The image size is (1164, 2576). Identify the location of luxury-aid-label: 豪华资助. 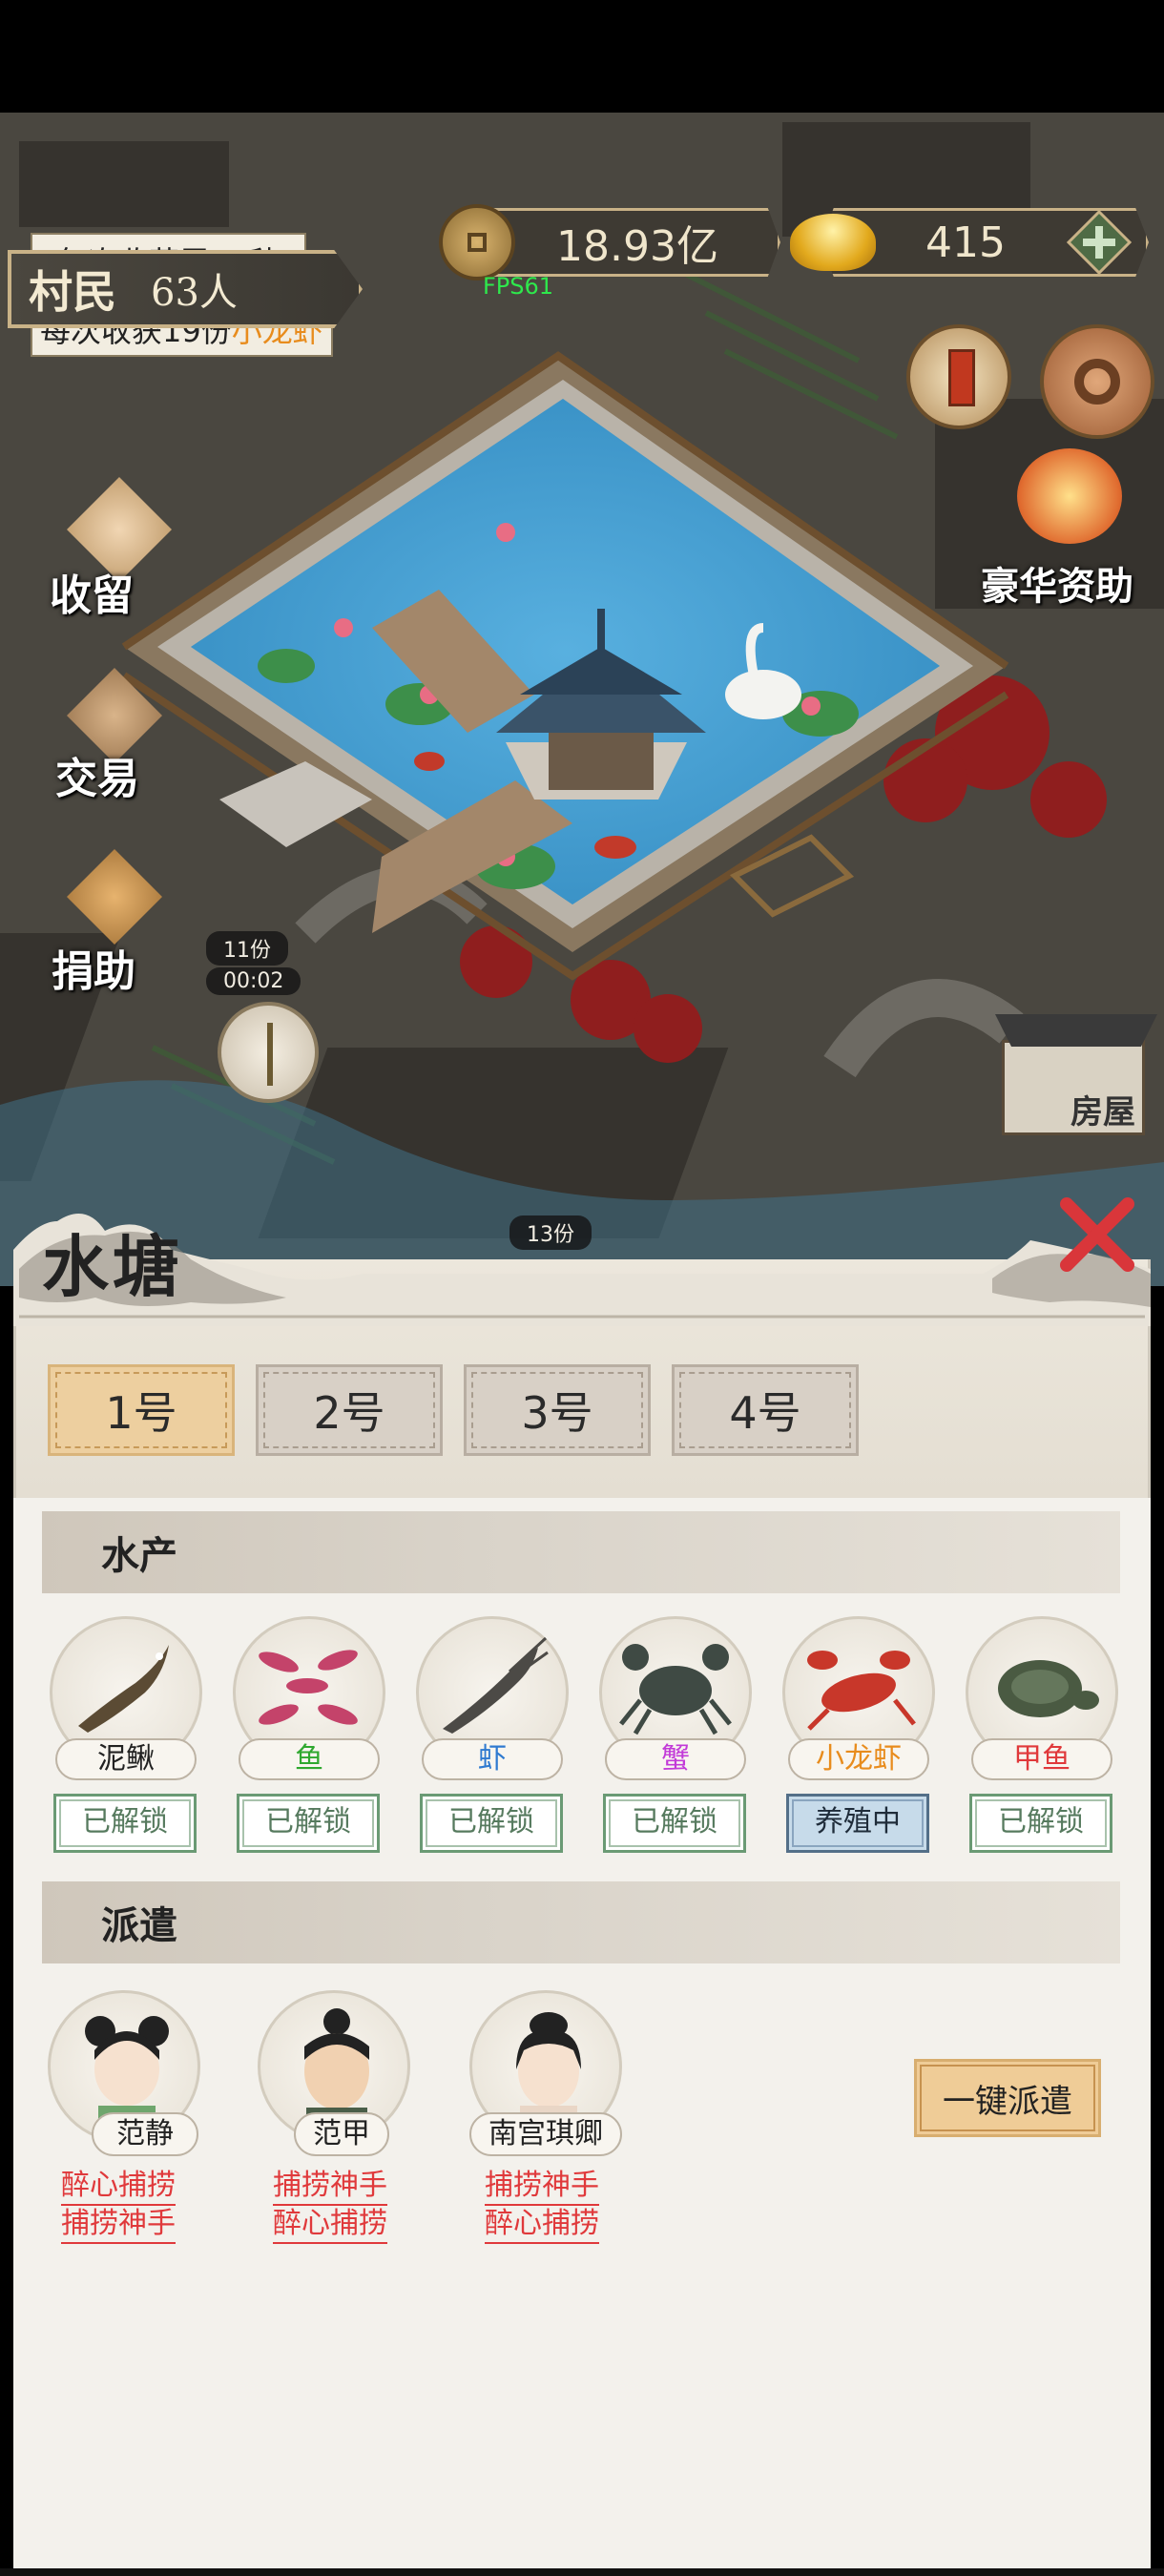
(1057, 586).